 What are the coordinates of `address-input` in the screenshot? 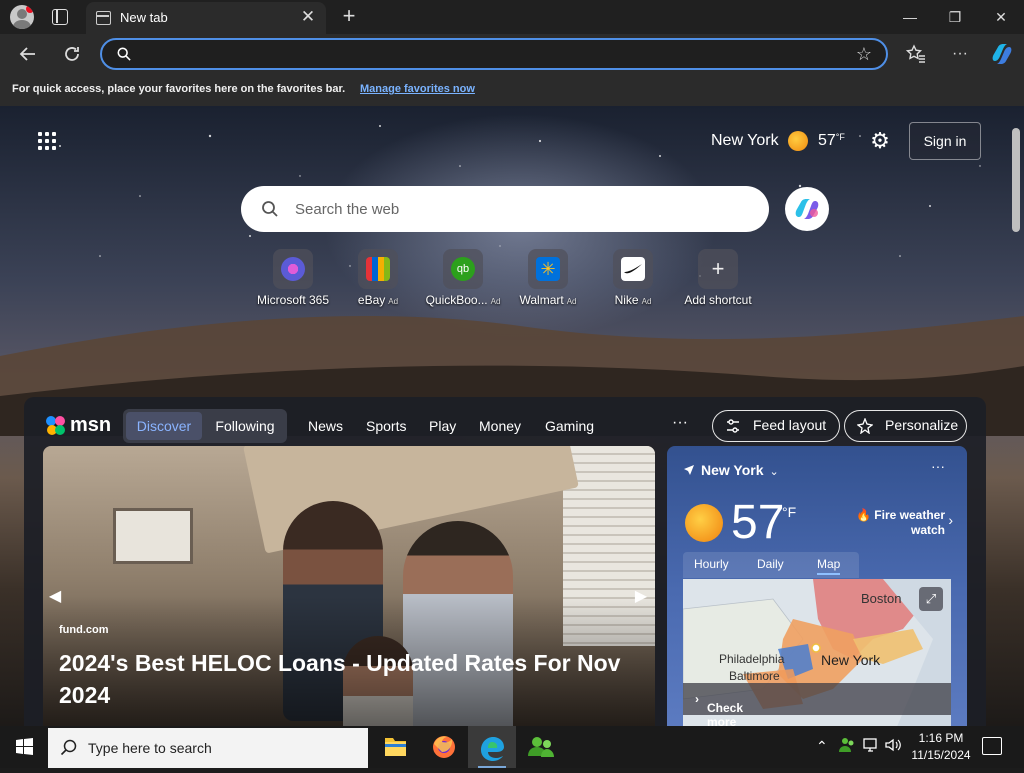 It's located at (492, 54).